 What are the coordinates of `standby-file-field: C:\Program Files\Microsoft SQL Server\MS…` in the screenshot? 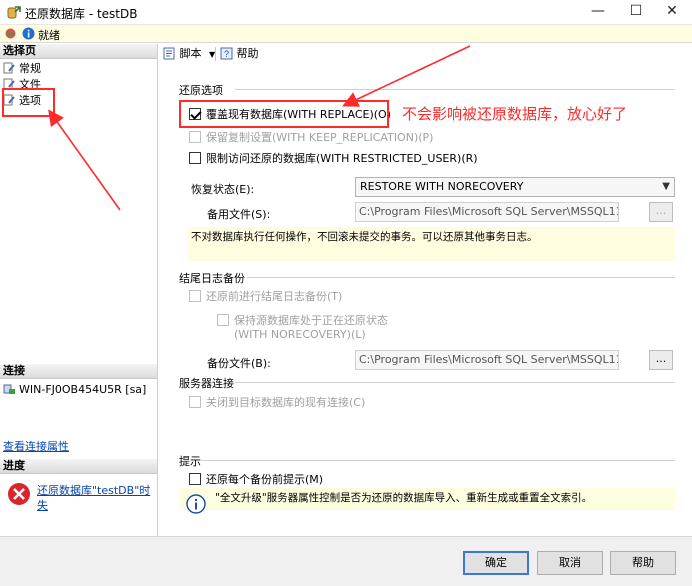 It's located at (487, 212).